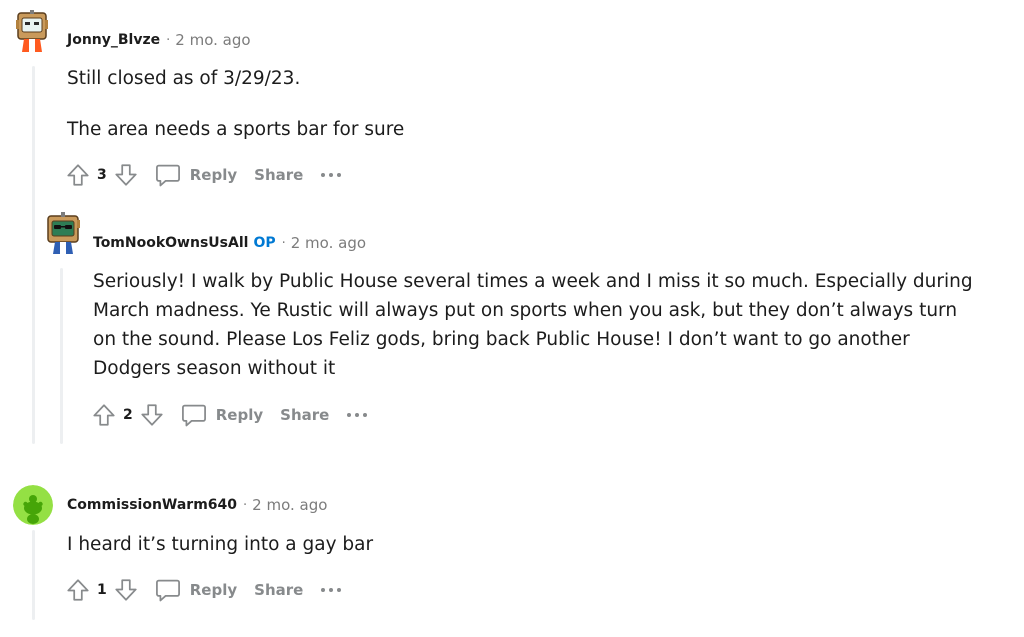  I want to click on comment-paragraph: The area needs a sports bar for sure, so click(236, 129).